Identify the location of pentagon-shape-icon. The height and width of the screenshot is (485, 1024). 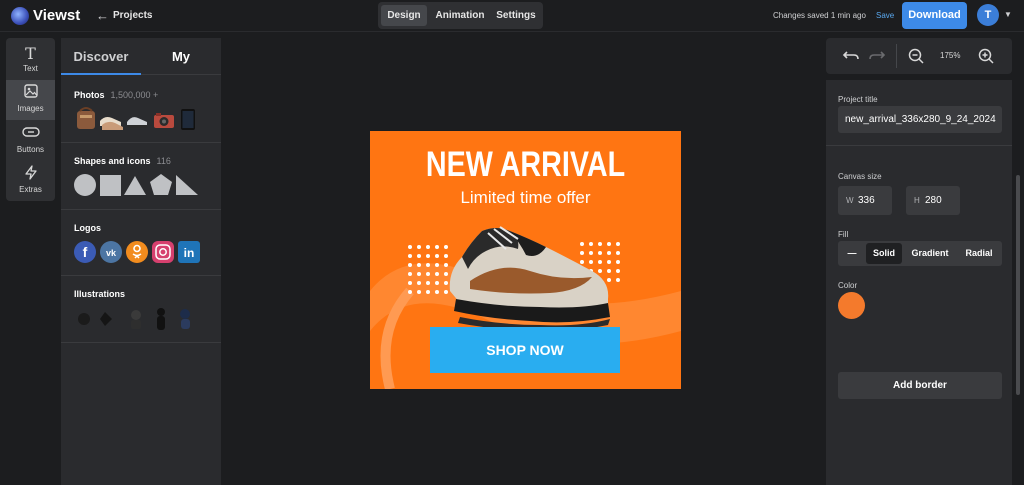
(161, 184).